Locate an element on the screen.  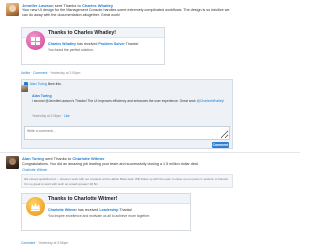
puzzle-icon is located at coordinates (35, 41).